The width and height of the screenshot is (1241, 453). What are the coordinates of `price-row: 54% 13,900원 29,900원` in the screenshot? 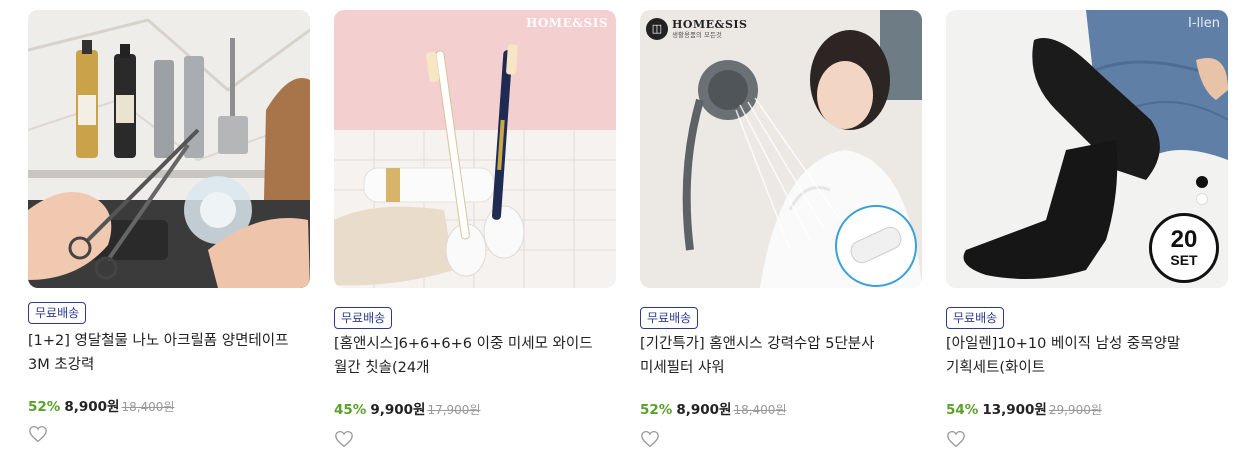 It's located at (1024, 408).